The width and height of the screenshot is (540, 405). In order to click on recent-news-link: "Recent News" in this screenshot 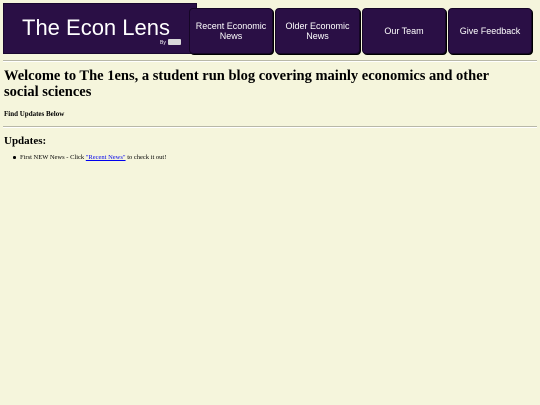, I will do `click(106, 157)`.